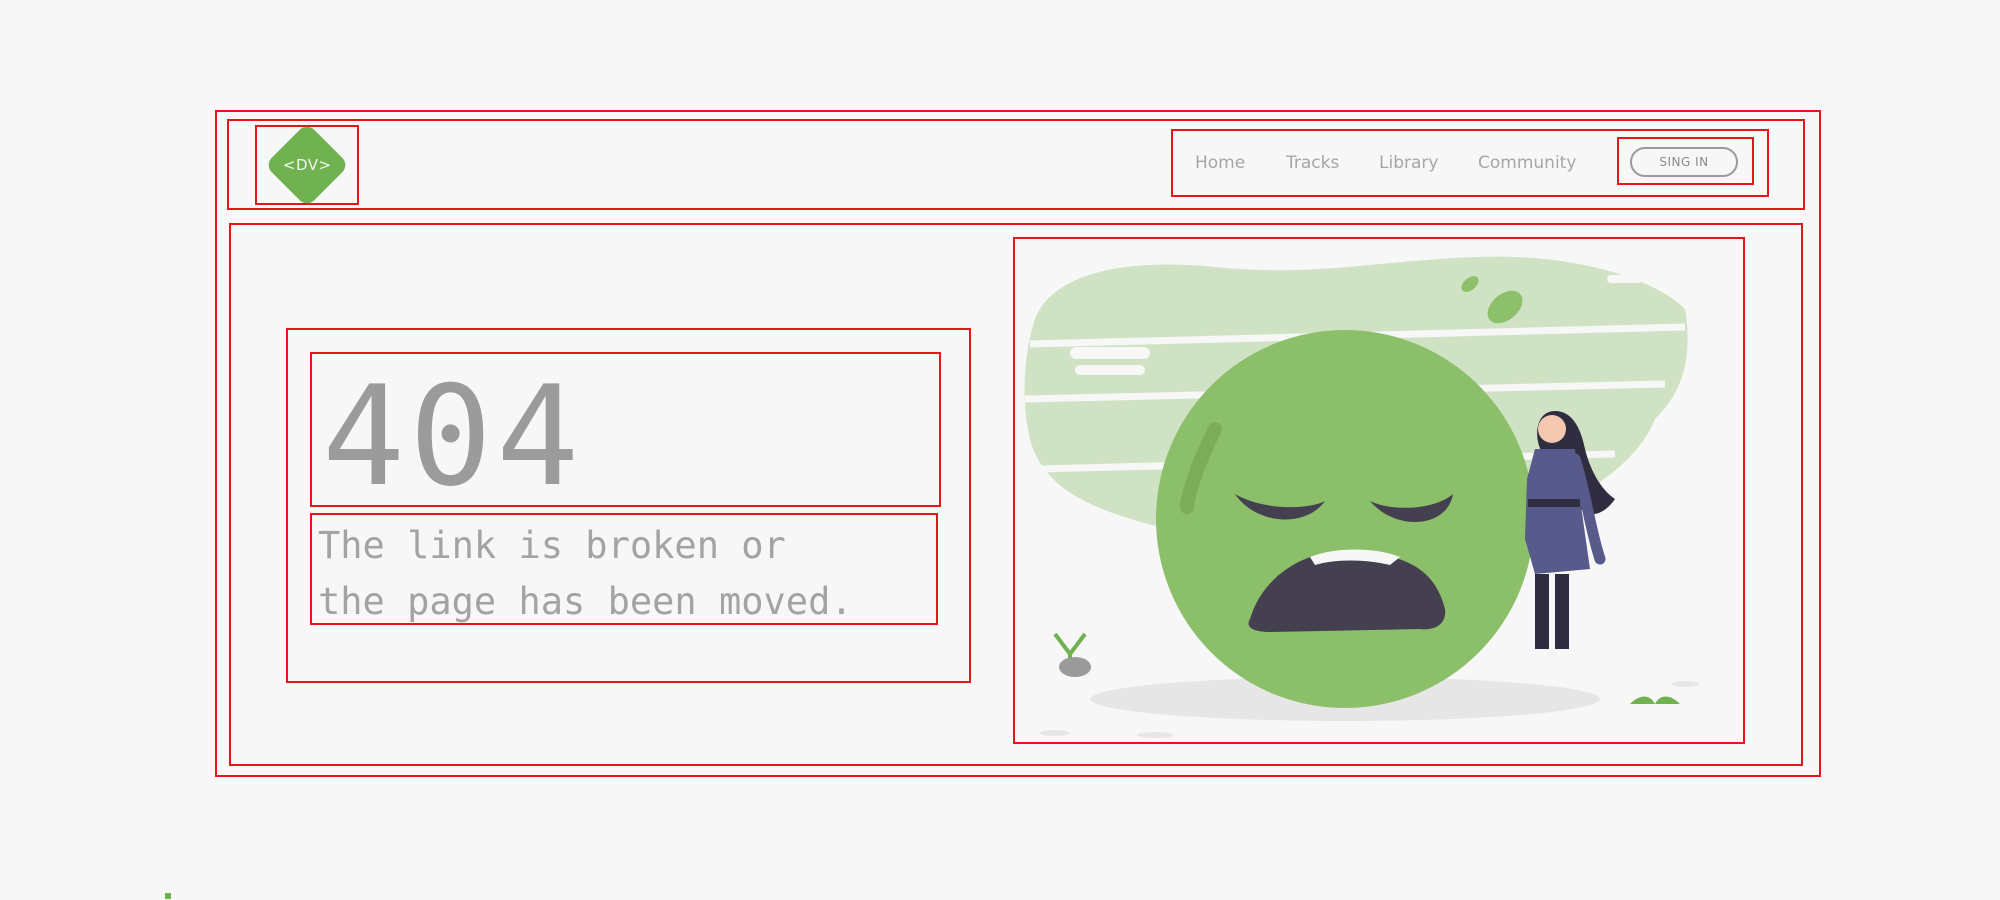 Image resolution: width=2000 pixels, height=900 pixels. I want to click on error-code: 404, so click(453, 436).